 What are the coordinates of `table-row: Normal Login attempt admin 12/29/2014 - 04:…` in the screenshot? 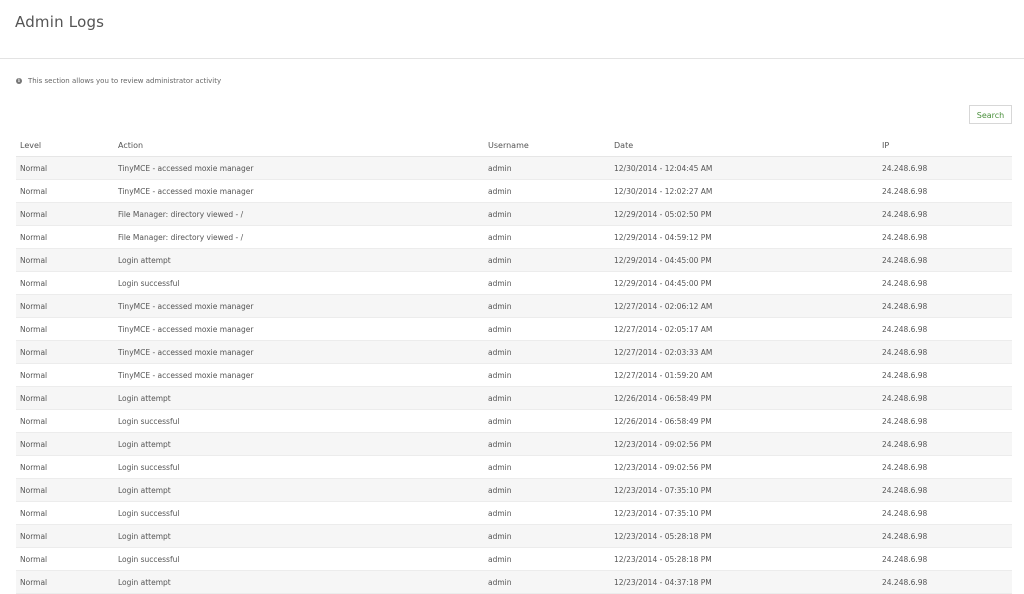 It's located at (514, 260).